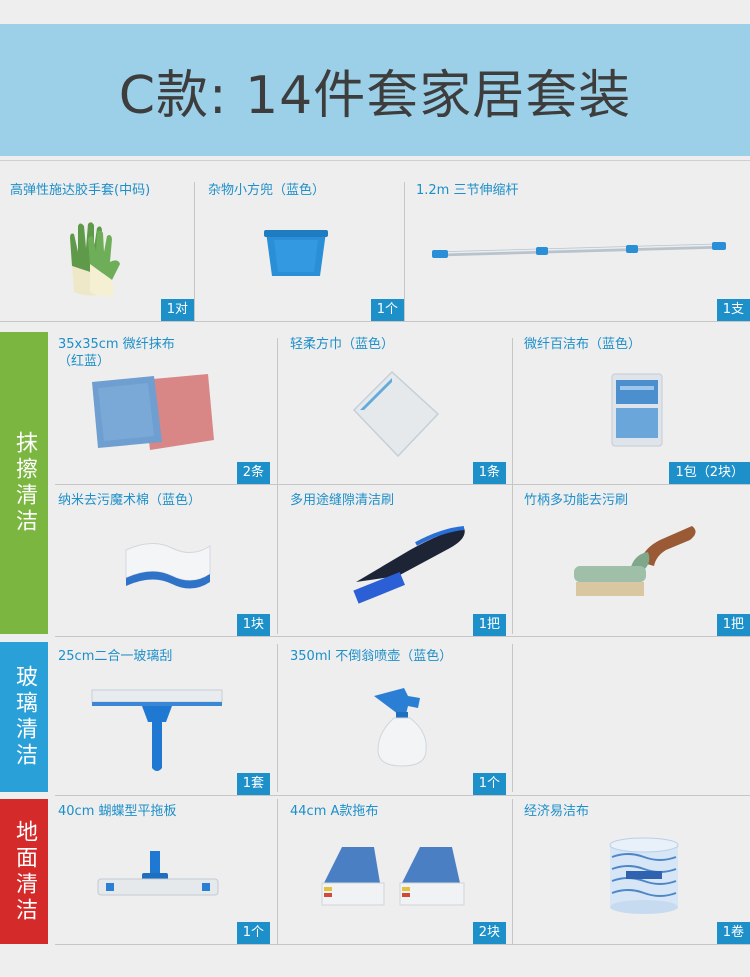 This screenshot has width=750, height=977. I want to click on quantity-badge: 1卷, so click(733, 933).